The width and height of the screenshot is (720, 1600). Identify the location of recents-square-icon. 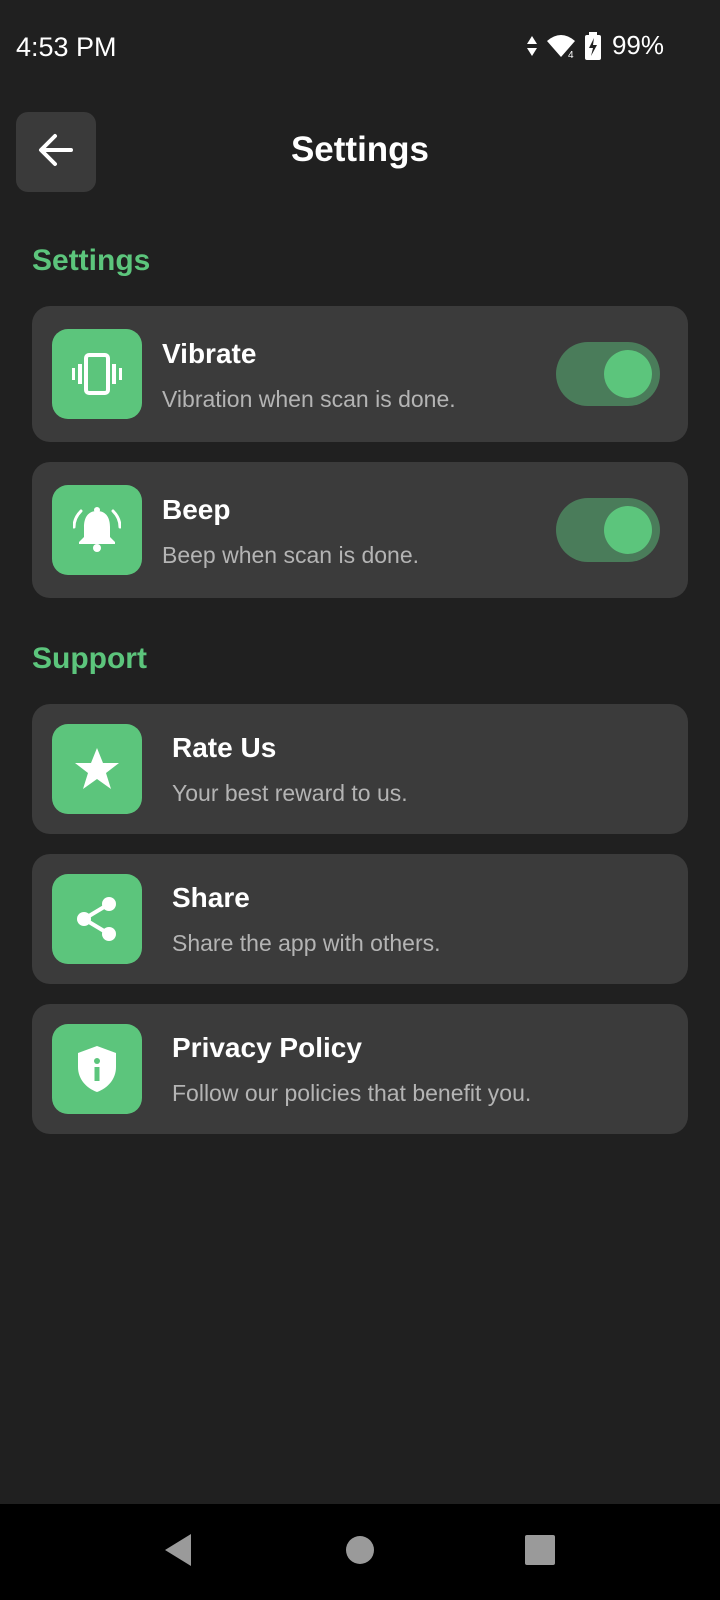
(540, 1552).